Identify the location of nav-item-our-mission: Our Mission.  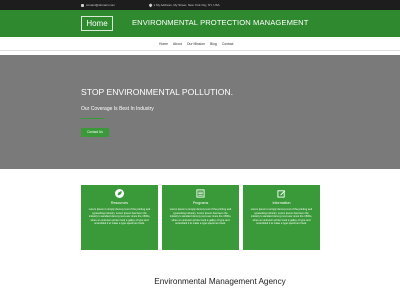
(196, 44).